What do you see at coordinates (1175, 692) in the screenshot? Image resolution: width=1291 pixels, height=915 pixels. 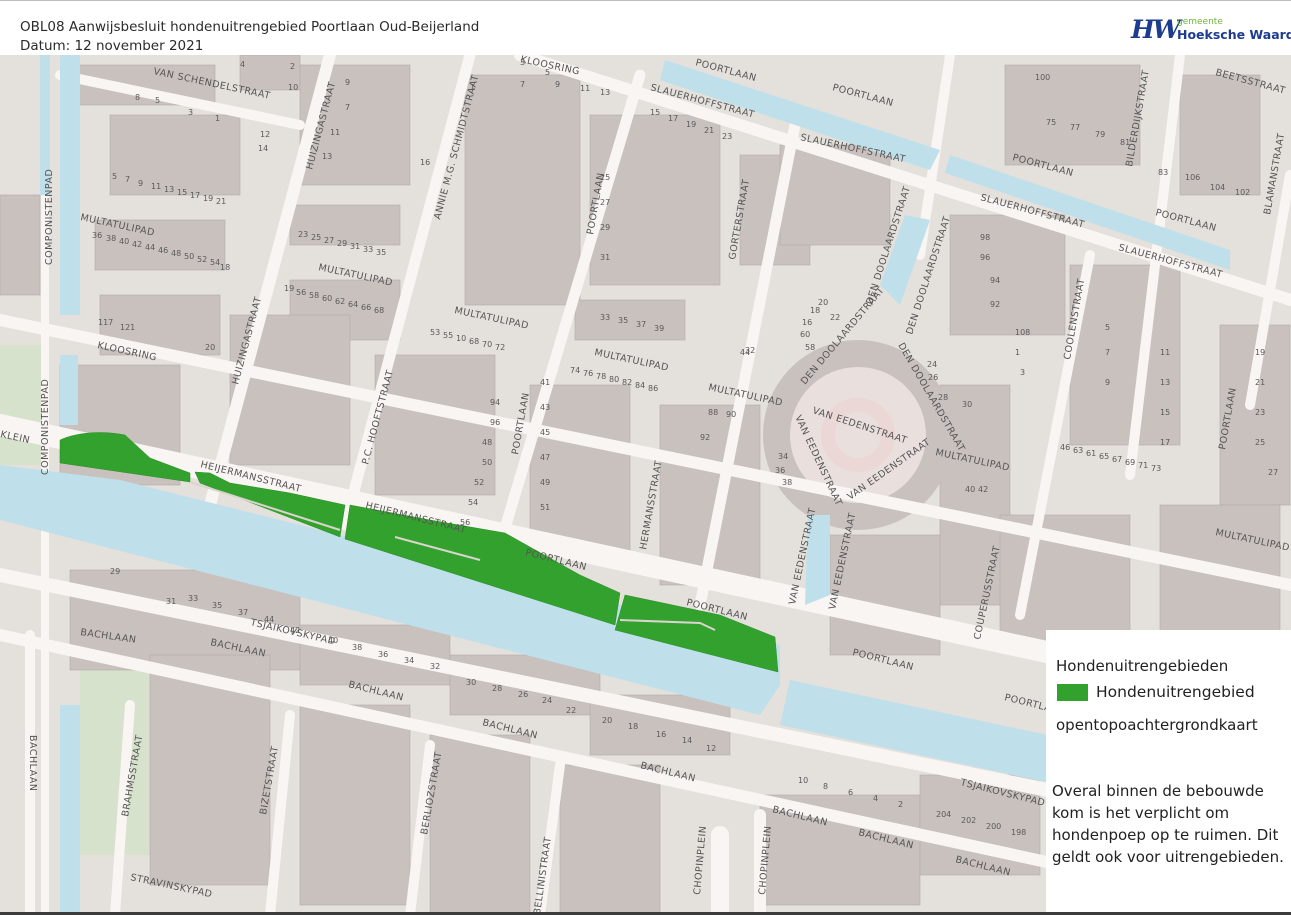 I see `legend-item-label: Hondenuitrengebied` at bounding box center [1175, 692].